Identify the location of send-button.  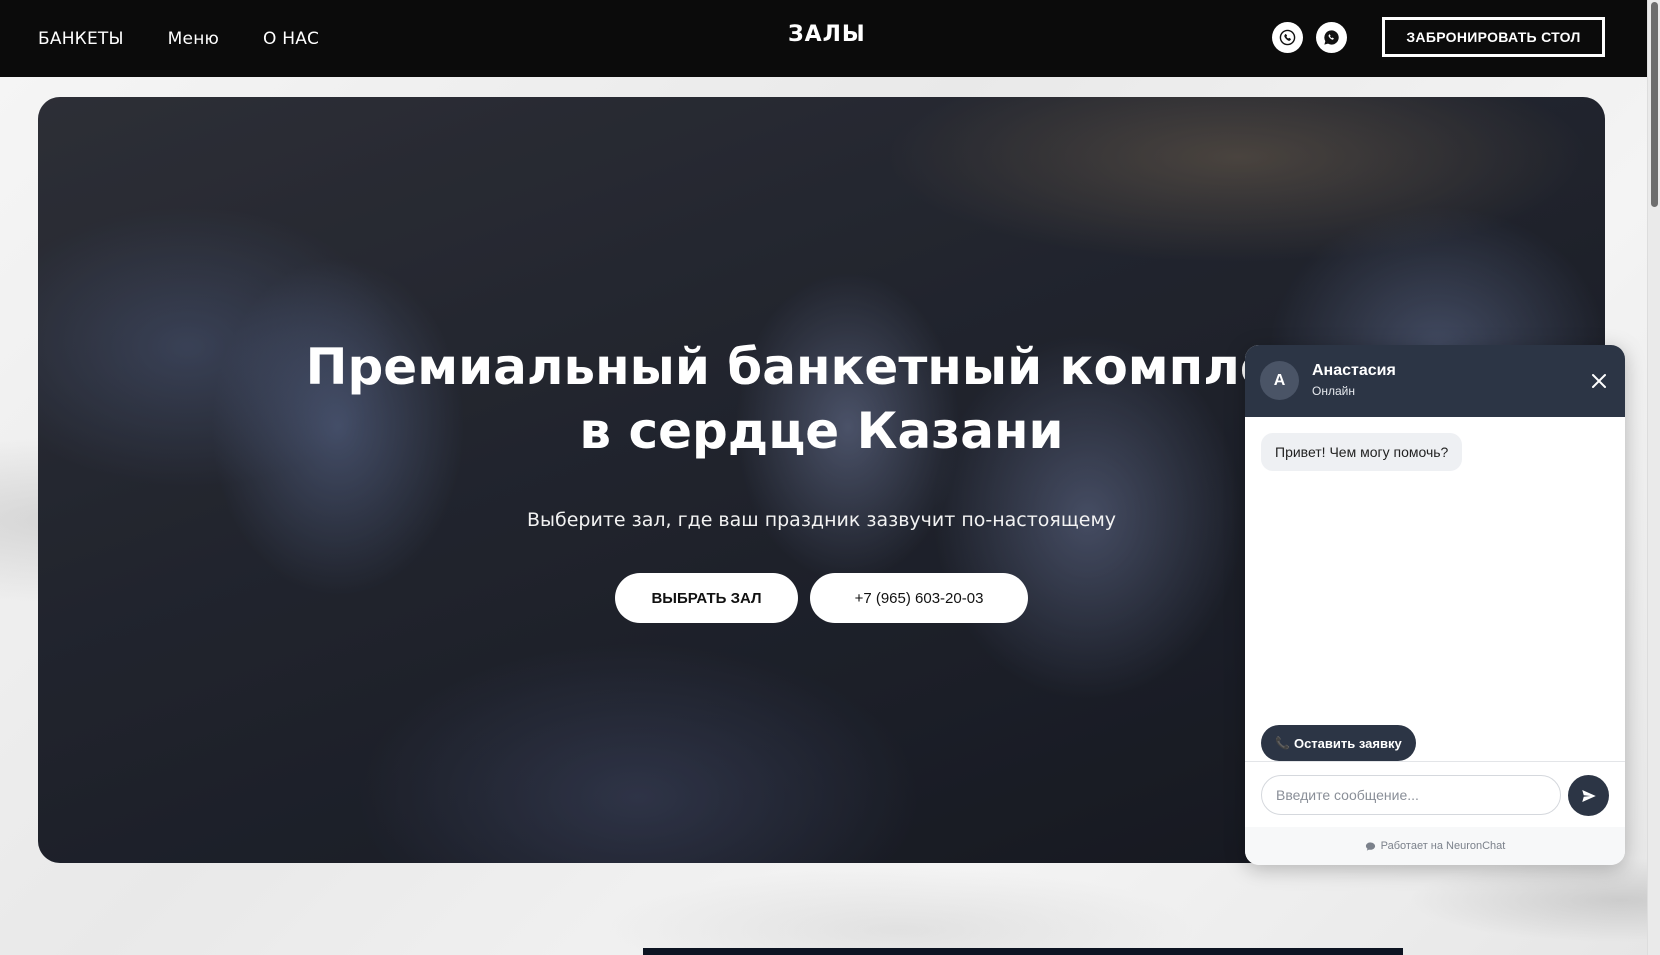
(1588, 795).